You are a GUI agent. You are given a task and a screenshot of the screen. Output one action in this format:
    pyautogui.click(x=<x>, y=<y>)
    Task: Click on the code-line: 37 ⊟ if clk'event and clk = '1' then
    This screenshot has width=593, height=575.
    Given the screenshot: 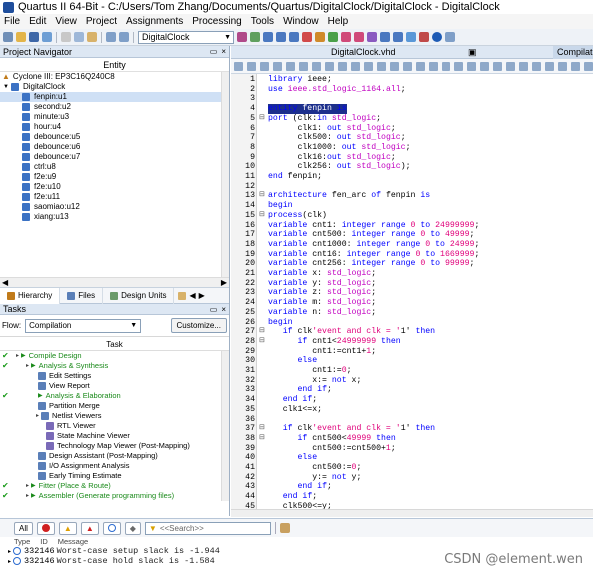 What is the action you would take?
    pyautogui.click(x=412, y=429)
    